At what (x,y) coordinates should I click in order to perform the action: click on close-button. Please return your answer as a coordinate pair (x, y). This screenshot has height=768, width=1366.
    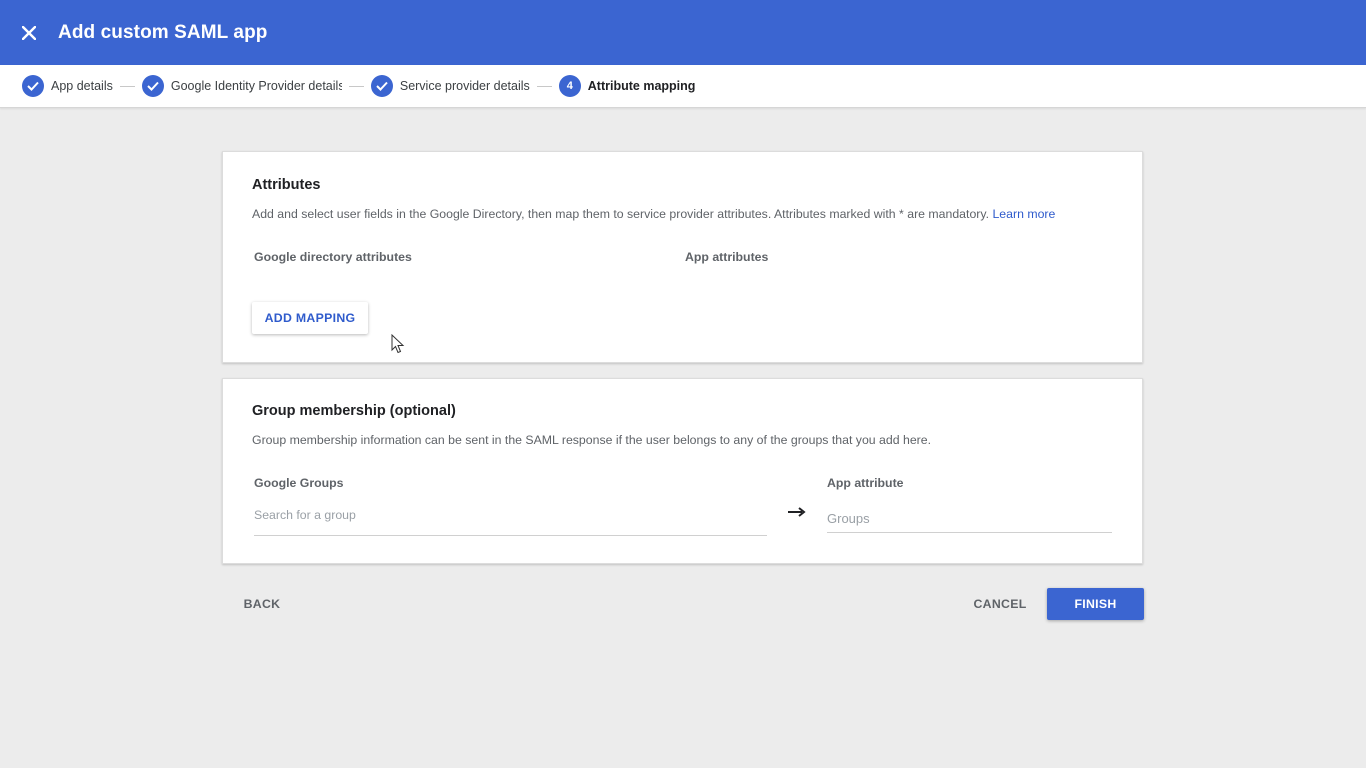
    Looking at the image, I should click on (29, 32).